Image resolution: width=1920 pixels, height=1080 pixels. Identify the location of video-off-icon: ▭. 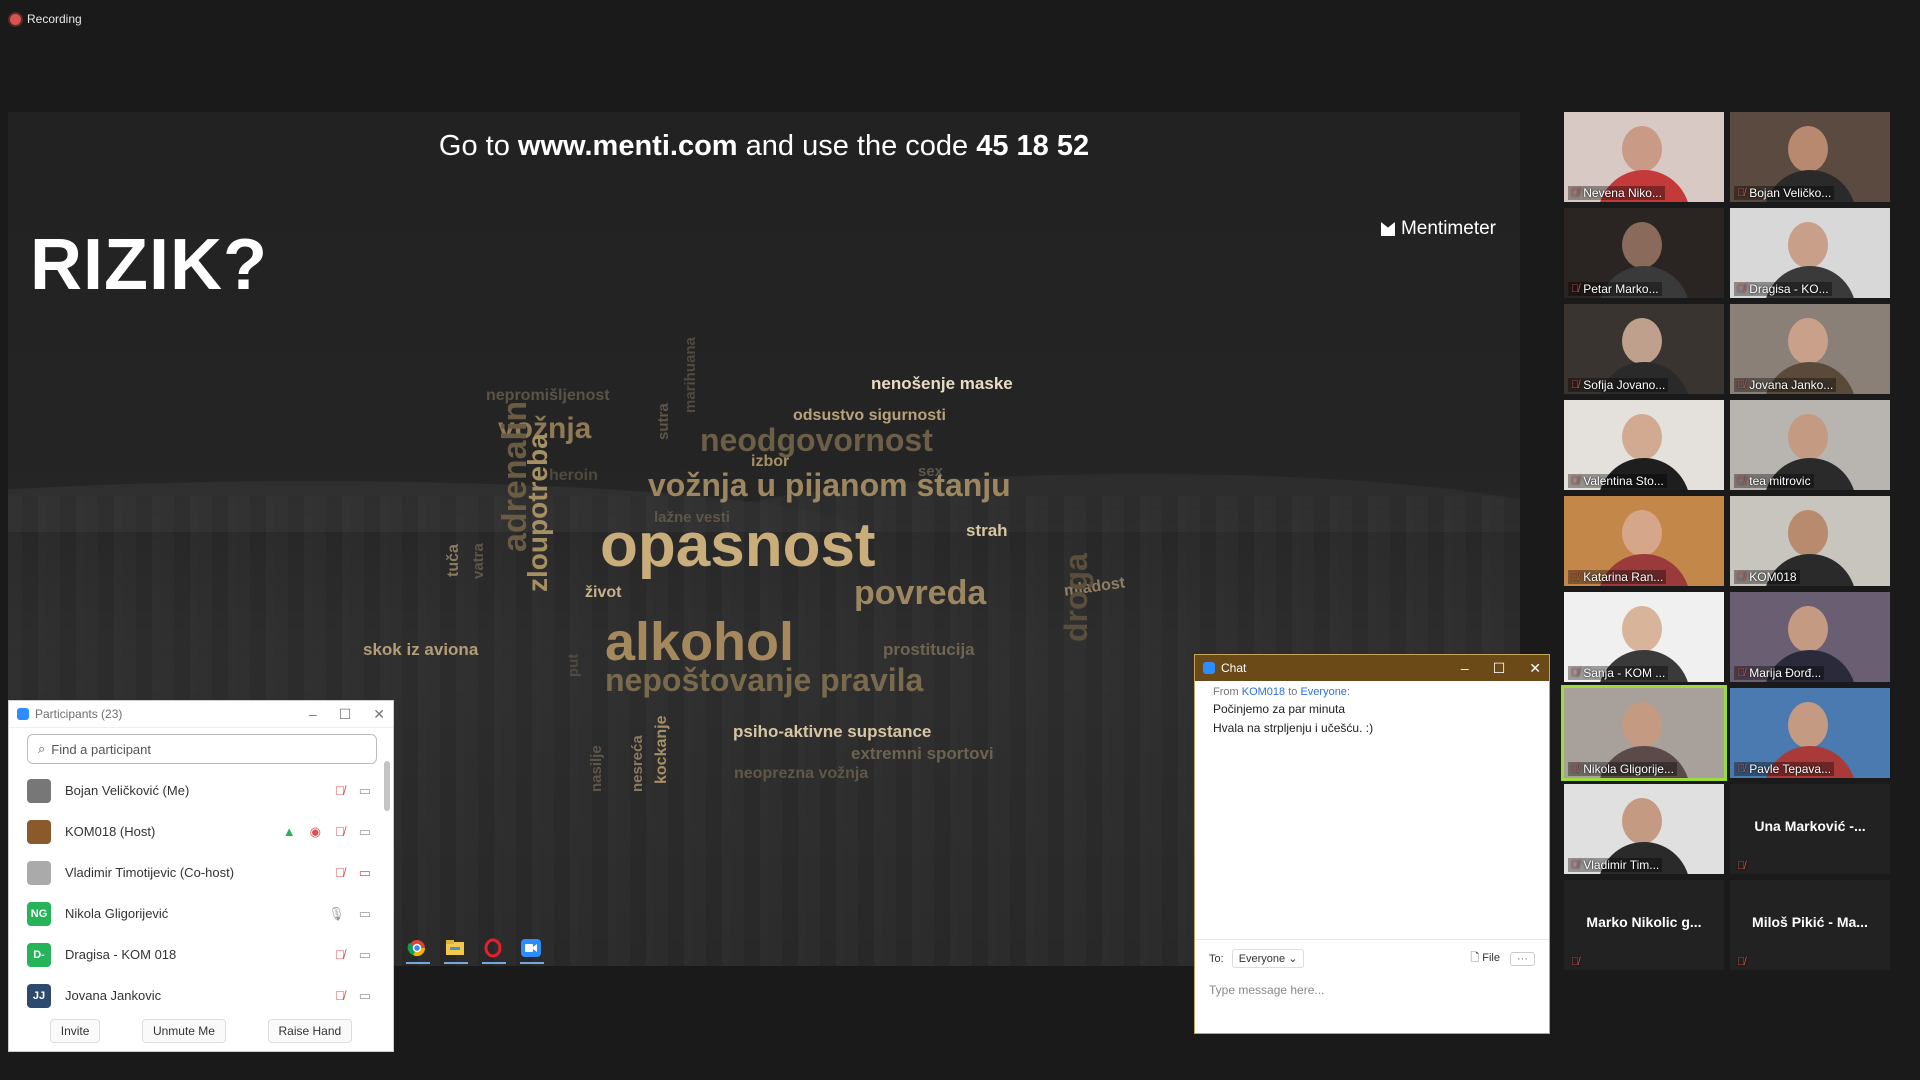
(365, 873).